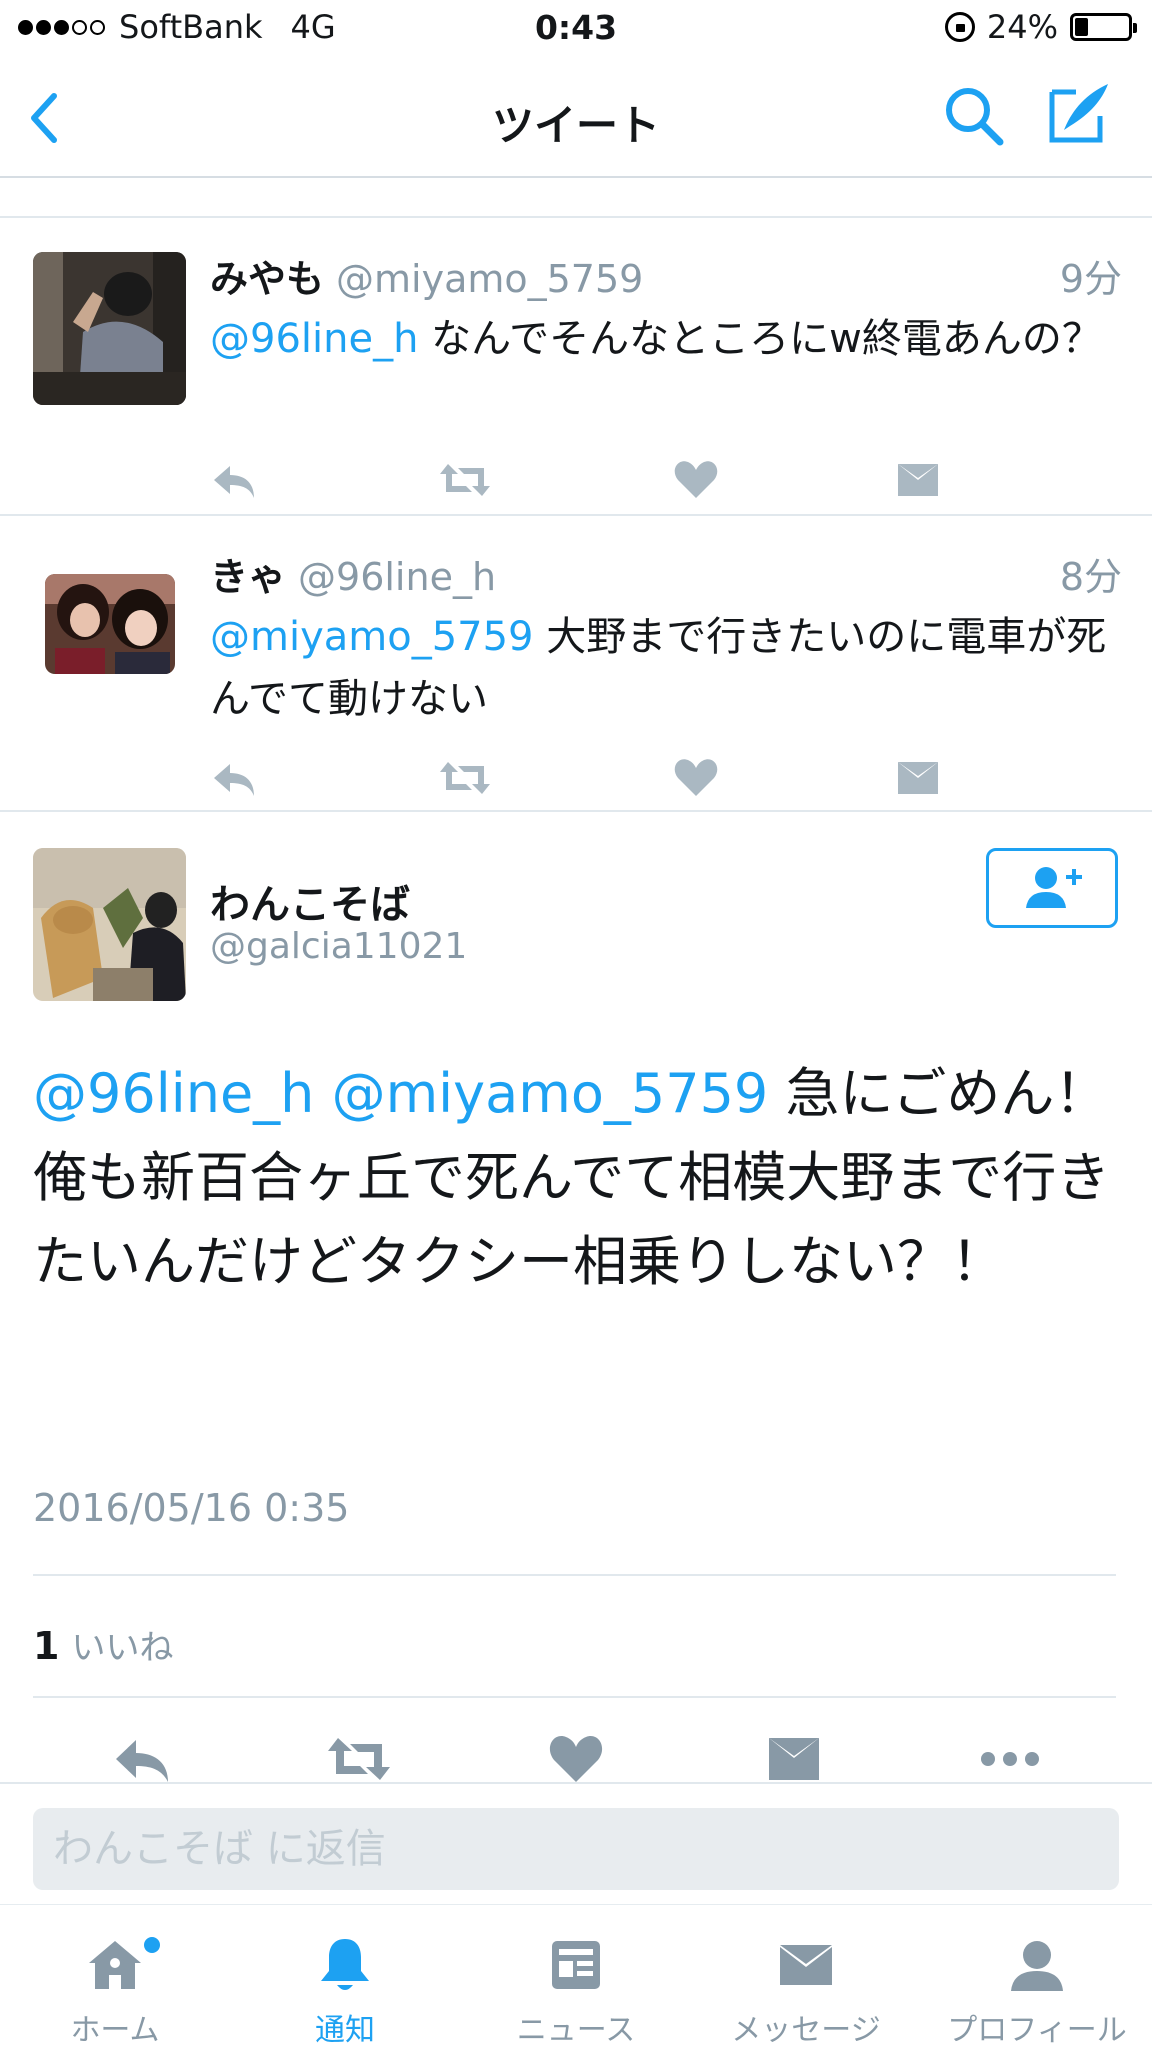  I want to click on status-bar-right: 24%, so click(1040, 27).